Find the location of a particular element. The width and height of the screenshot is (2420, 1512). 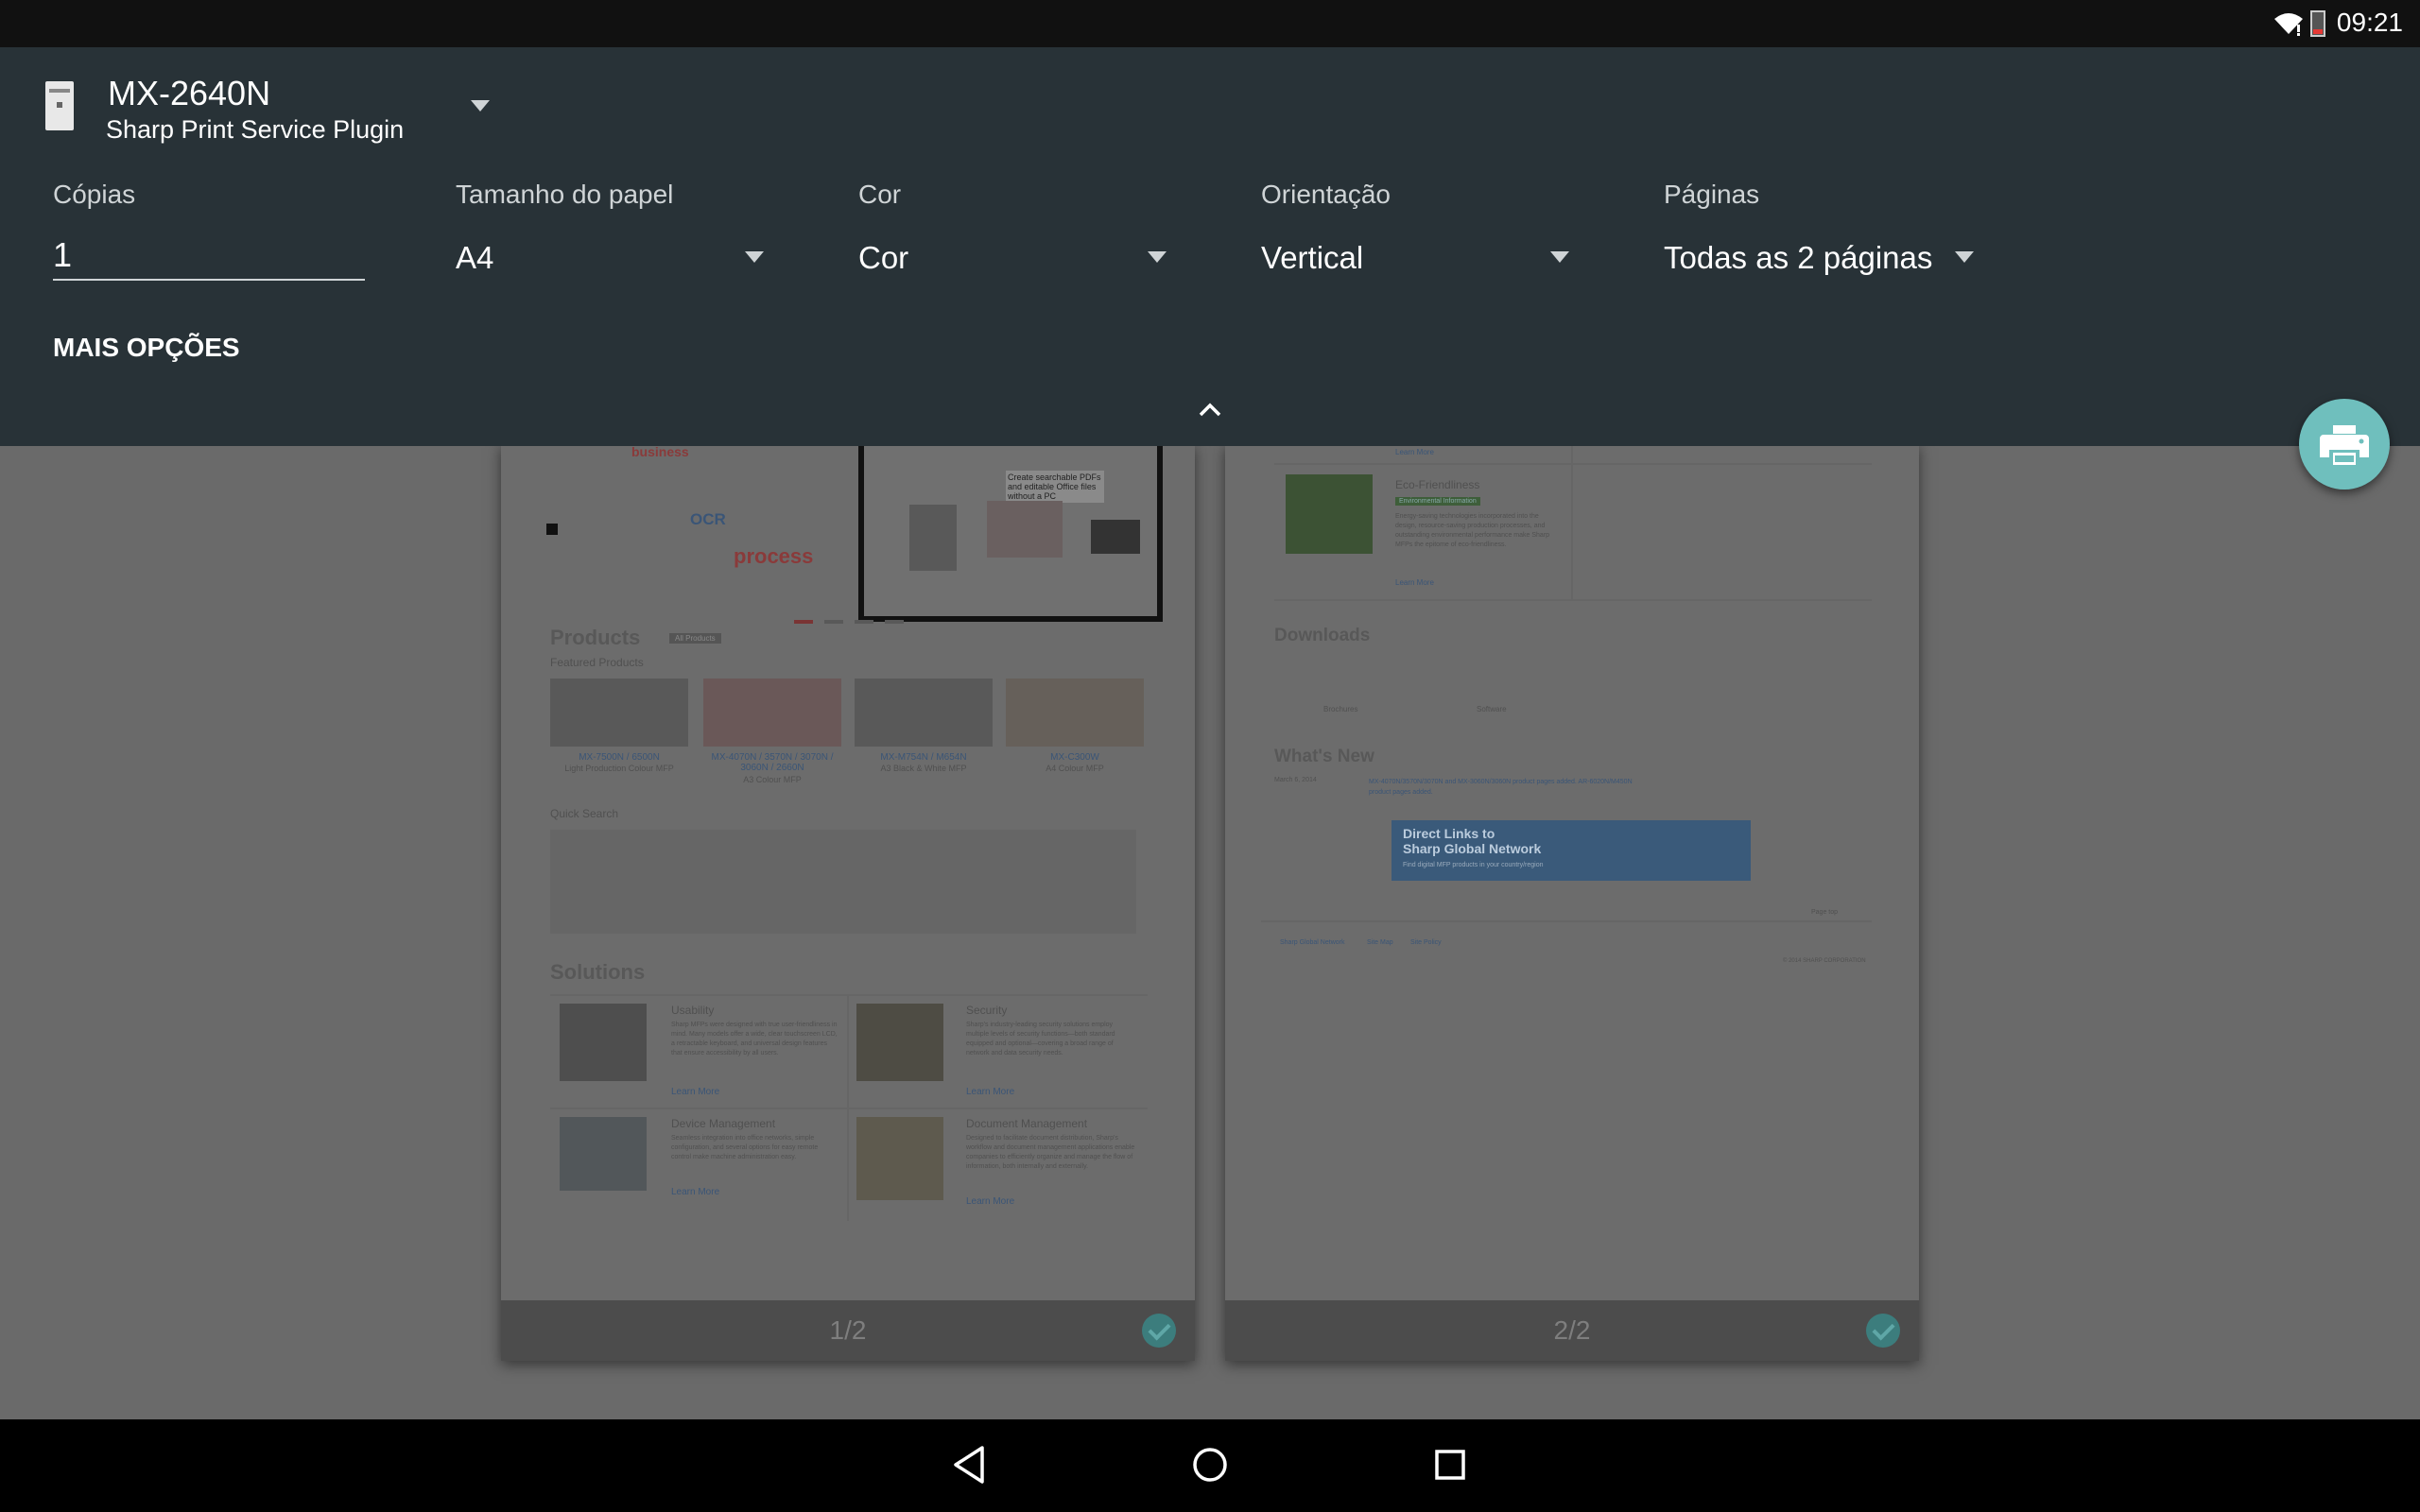

back-icon is located at coordinates (969, 1465).